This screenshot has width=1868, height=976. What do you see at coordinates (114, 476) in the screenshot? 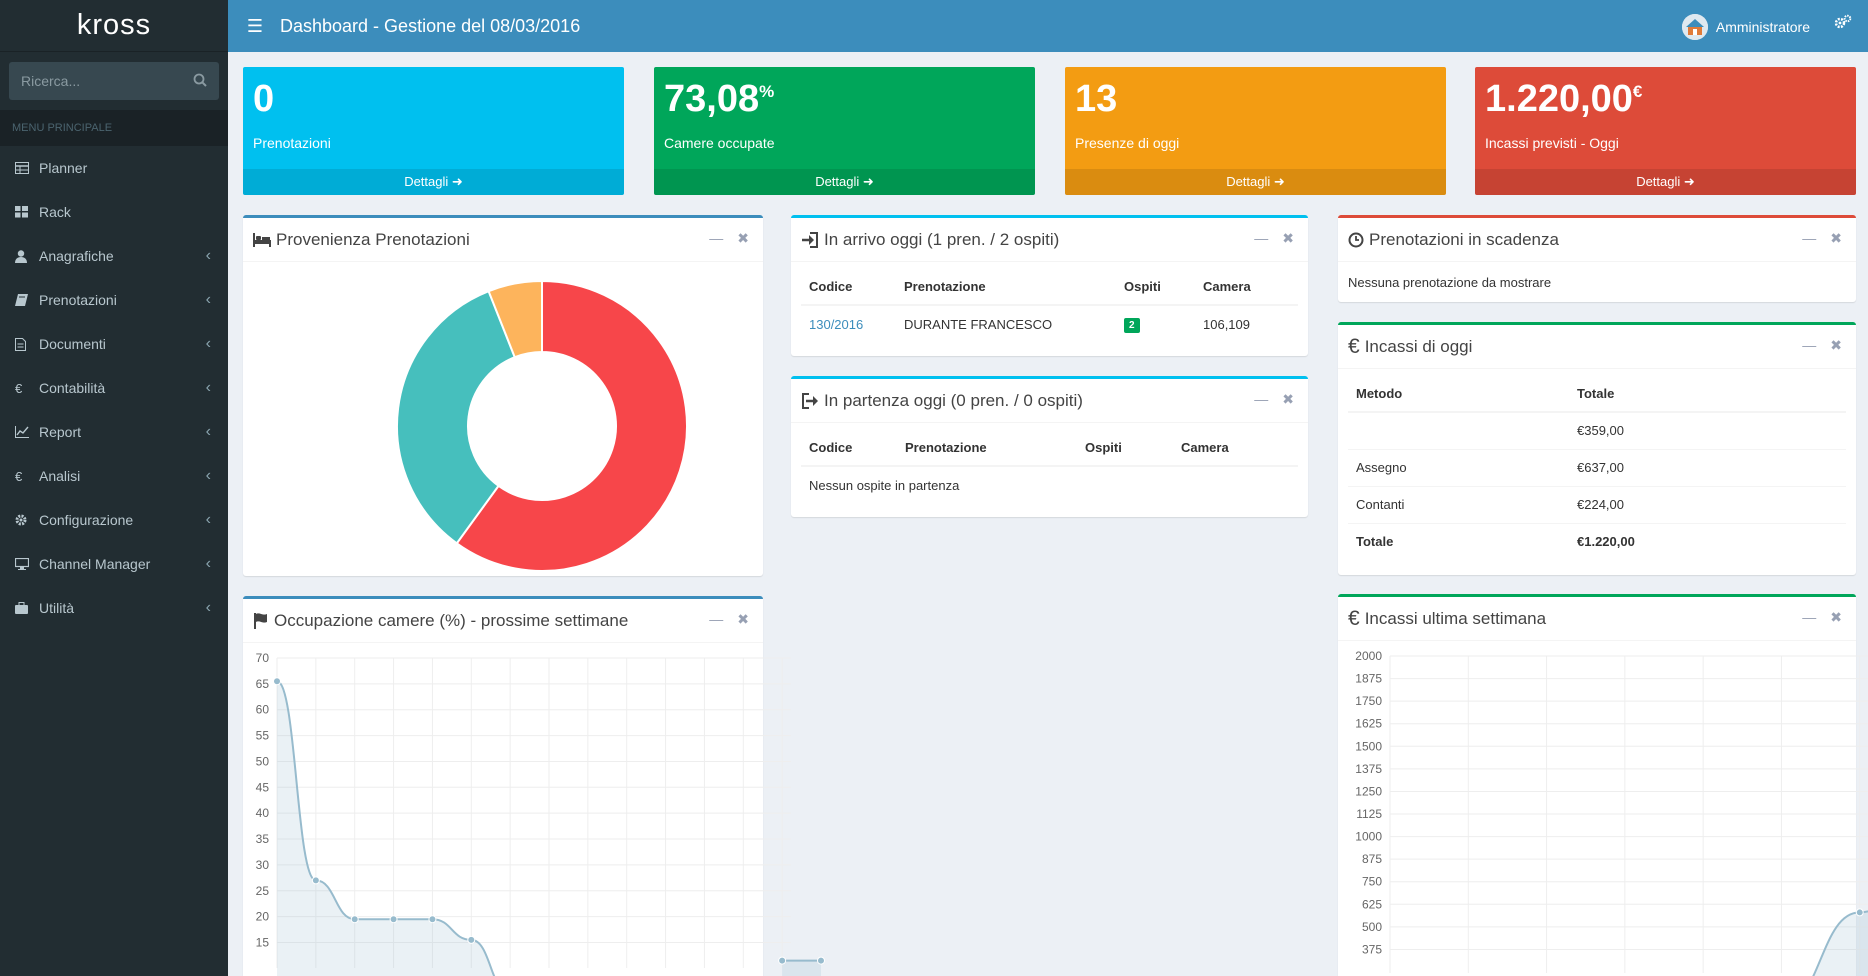
I see `sidebar-item-analisi: € Analisi ‹` at bounding box center [114, 476].